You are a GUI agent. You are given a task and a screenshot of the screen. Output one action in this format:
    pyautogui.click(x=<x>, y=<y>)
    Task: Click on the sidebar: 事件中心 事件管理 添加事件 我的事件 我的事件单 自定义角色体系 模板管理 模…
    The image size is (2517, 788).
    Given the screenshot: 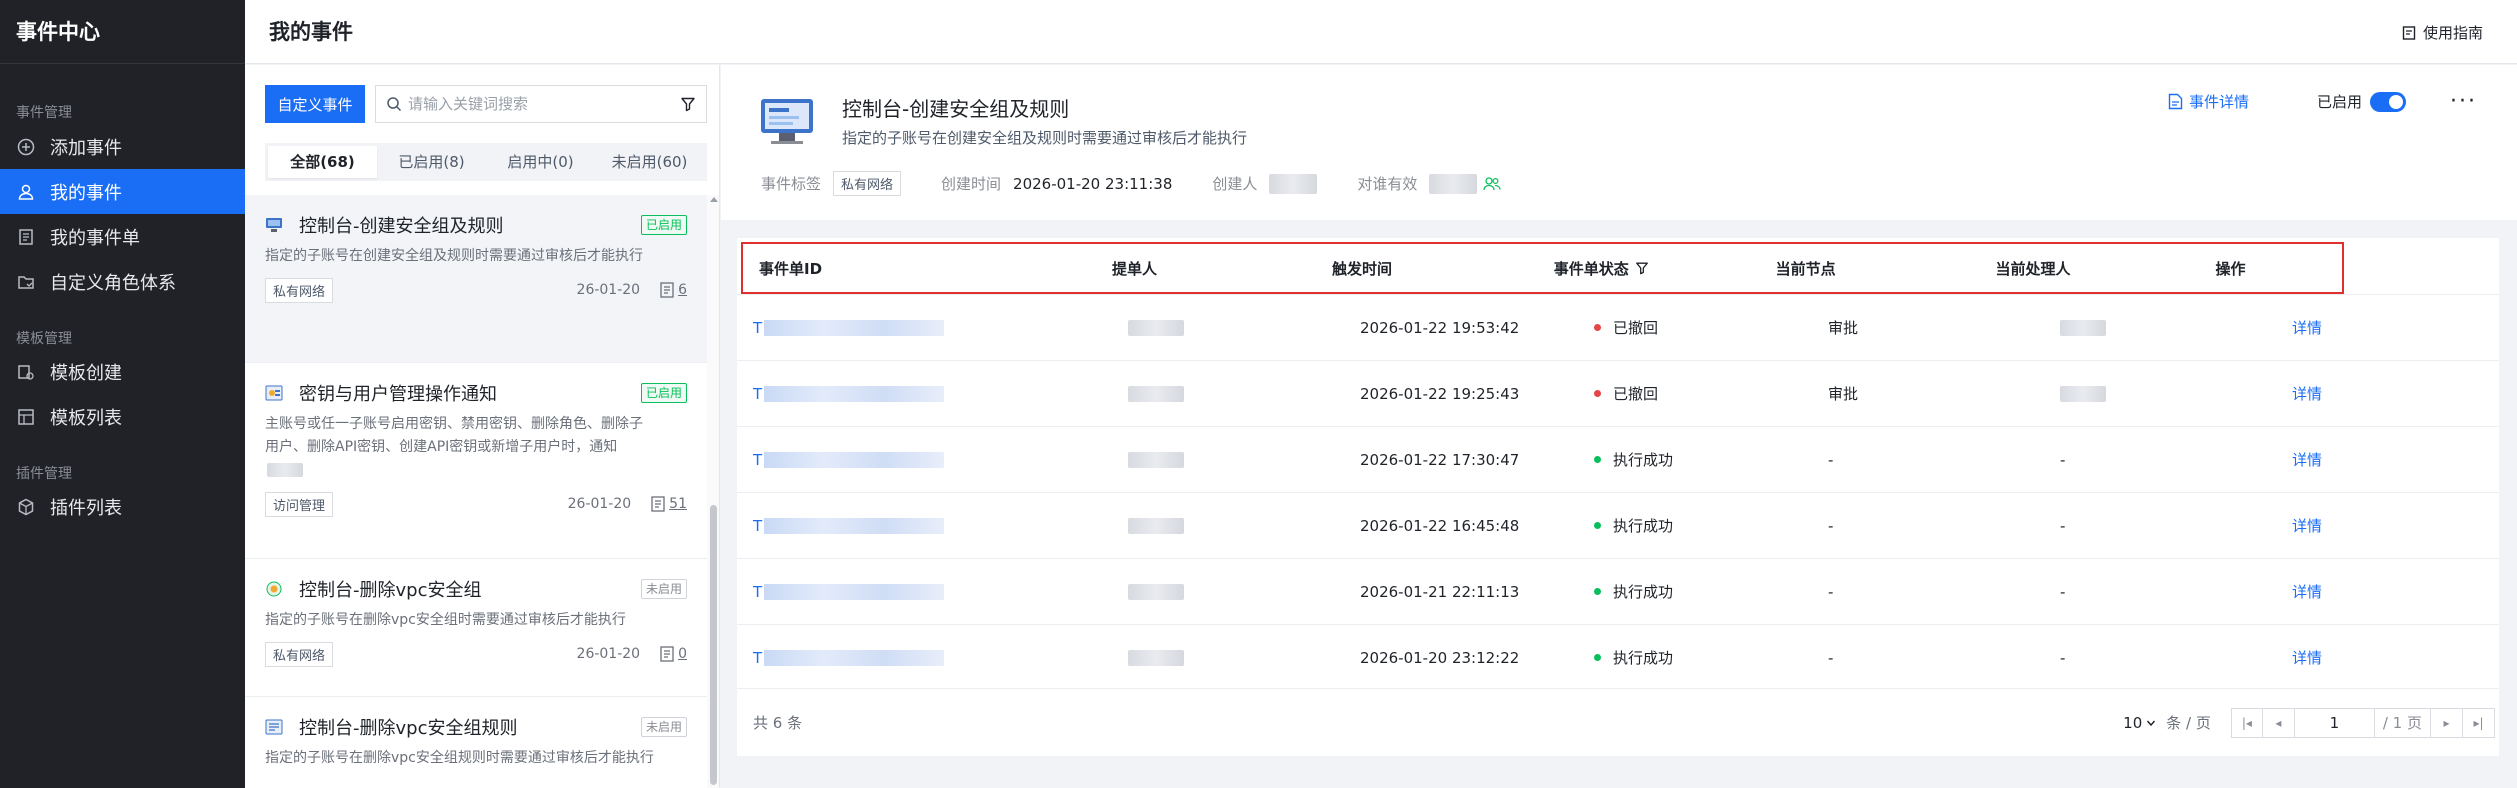 What is the action you would take?
    pyautogui.click(x=122, y=394)
    